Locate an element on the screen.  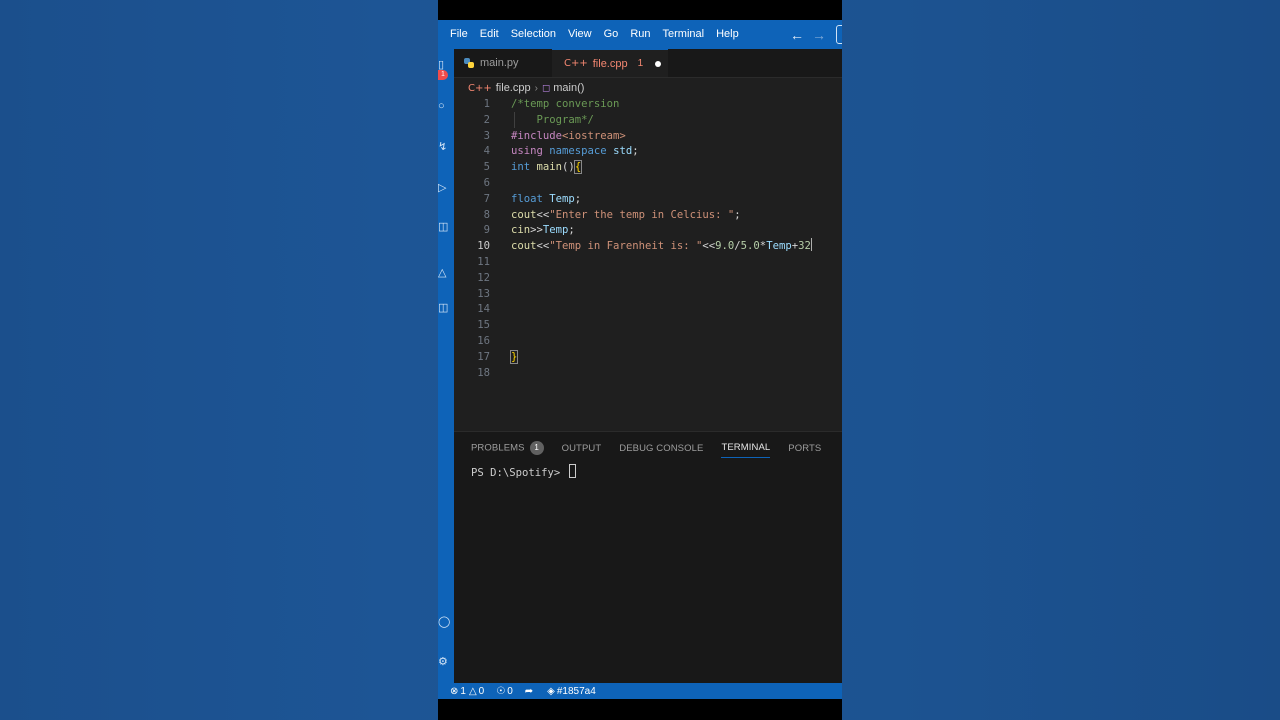
code-token: main is located at coordinates (549, 167).